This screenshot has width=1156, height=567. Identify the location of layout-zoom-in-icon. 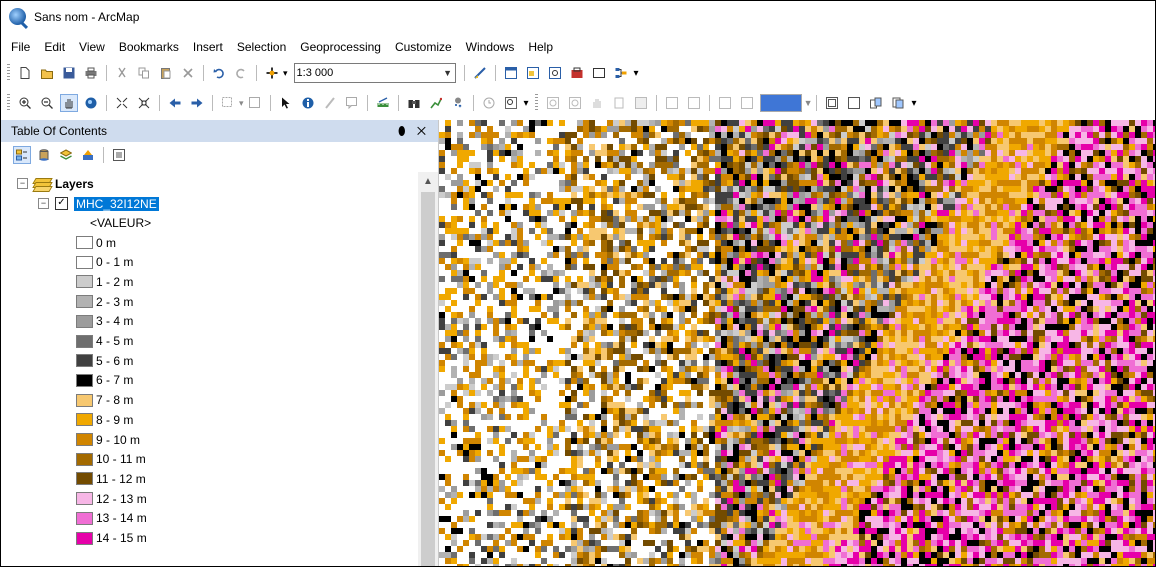
(553, 103).